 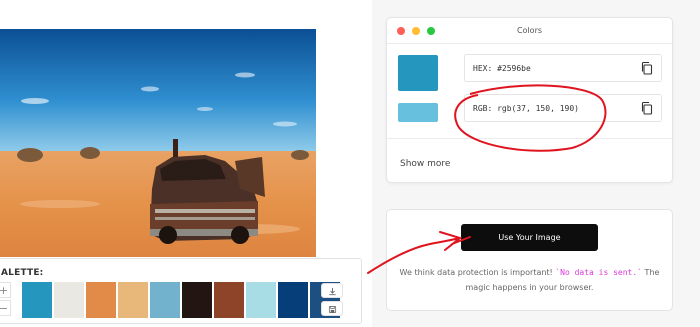 What do you see at coordinates (526, 108) in the screenshot?
I see `rgb-value: RGB: rgb(37, 150, 190)` at bounding box center [526, 108].